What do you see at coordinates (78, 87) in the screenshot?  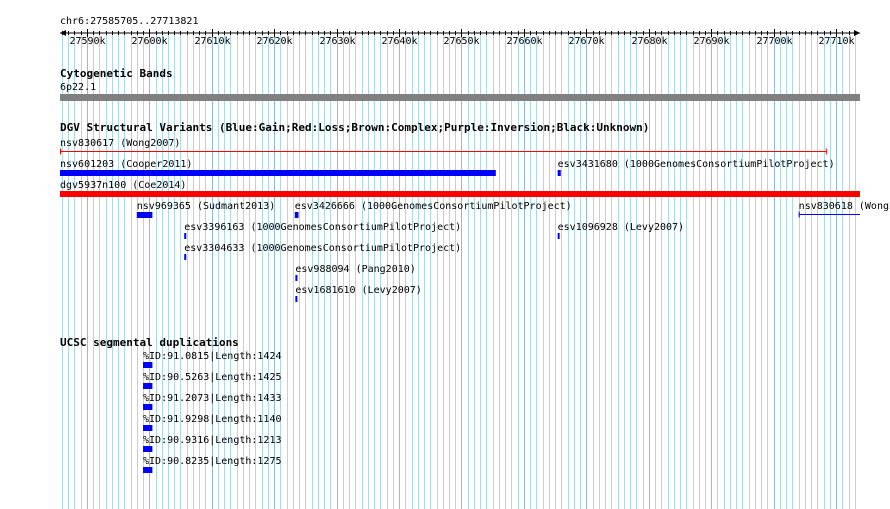 I see `cytoband-label: 6p22.1` at bounding box center [78, 87].